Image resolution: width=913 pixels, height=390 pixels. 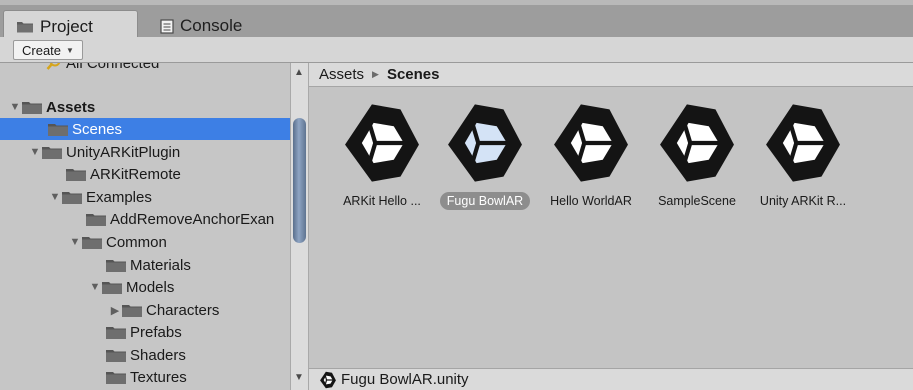 I want to click on asset-tile-selected: Fugu BowlAR, so click(x=485, y=155).